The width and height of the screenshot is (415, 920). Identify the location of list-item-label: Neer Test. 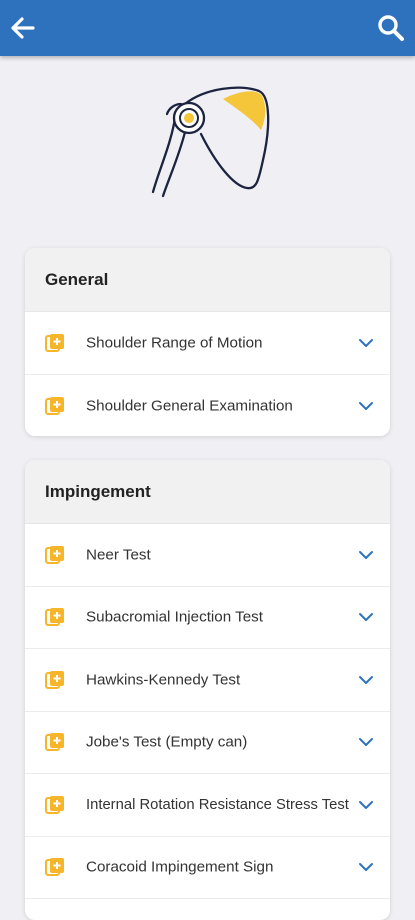
(118, 555).